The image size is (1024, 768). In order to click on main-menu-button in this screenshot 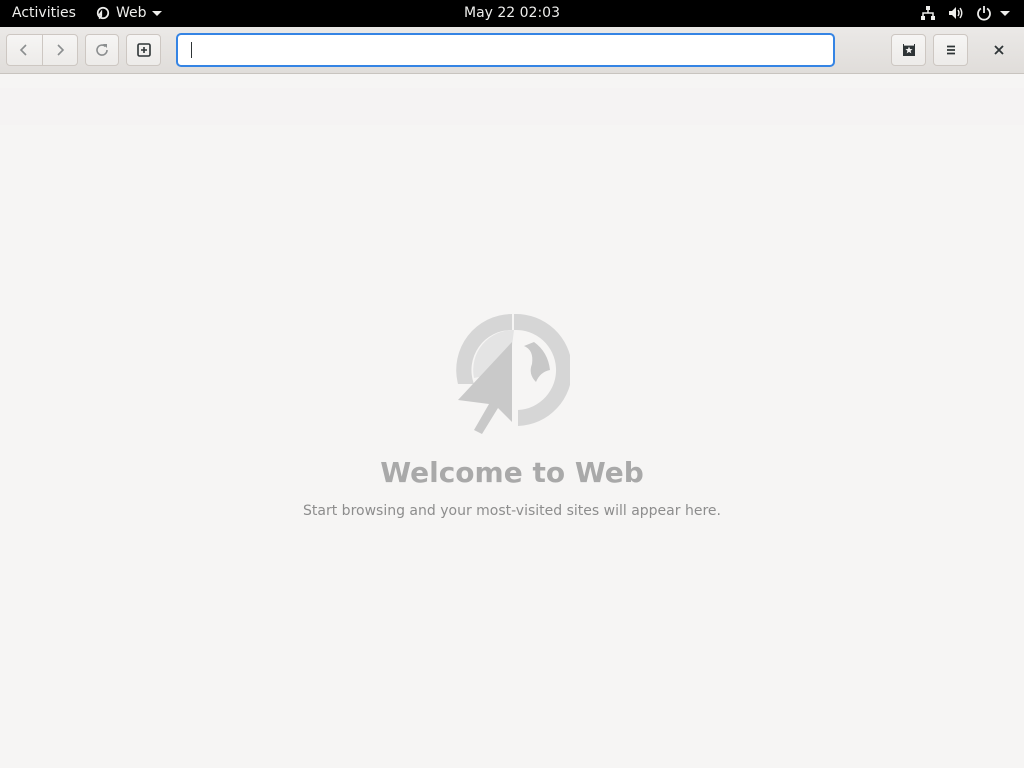, I will do `click(950, 50)`.